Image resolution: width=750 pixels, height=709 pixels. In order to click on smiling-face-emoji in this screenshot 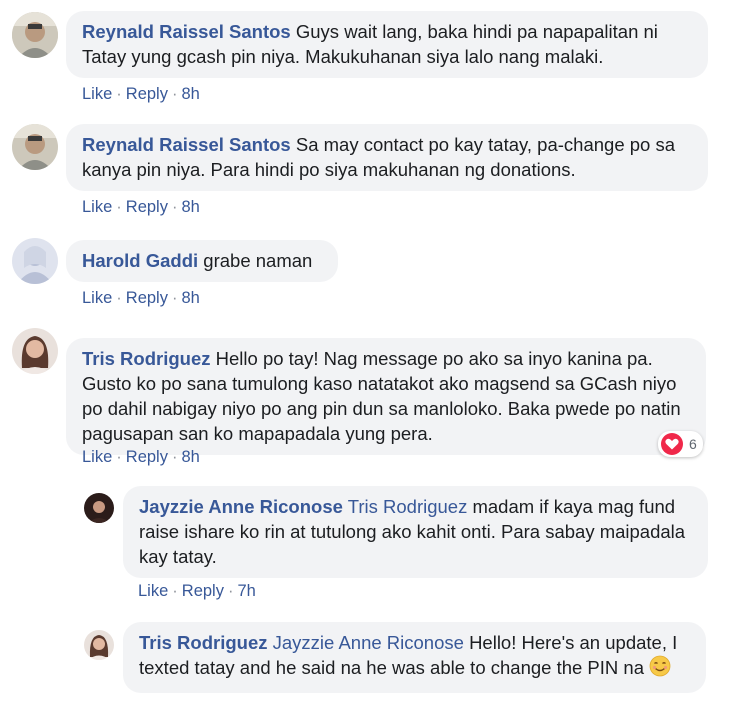, I will do `click(660, 669)`.